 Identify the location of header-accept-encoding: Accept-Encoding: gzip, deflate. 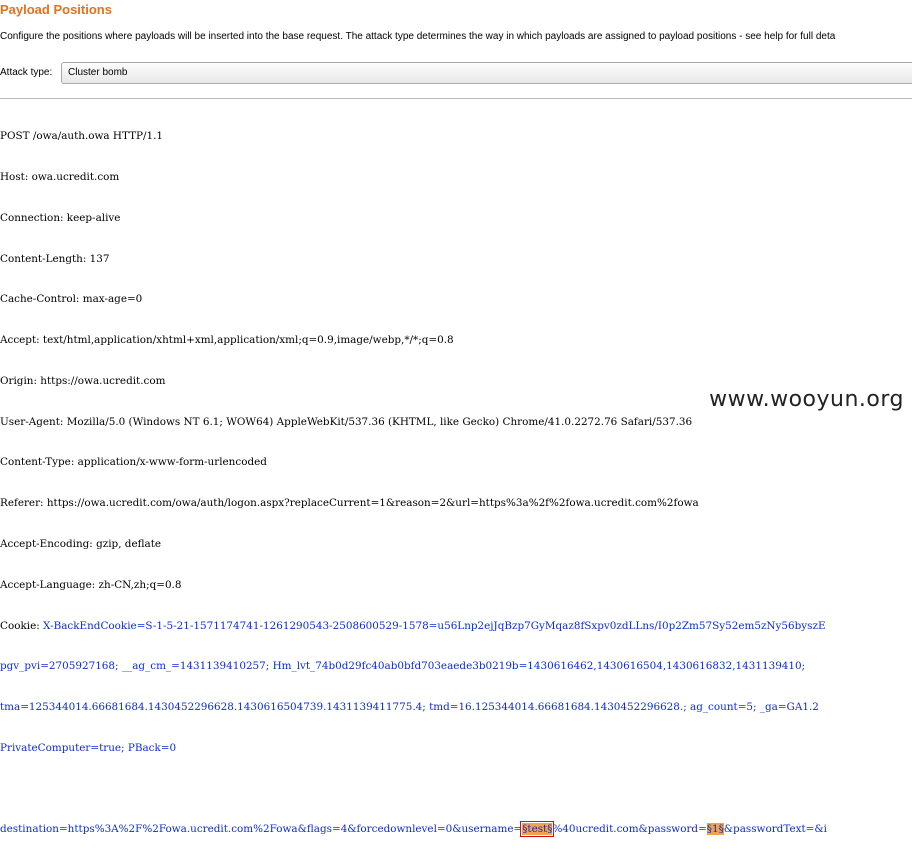
(81, 544).